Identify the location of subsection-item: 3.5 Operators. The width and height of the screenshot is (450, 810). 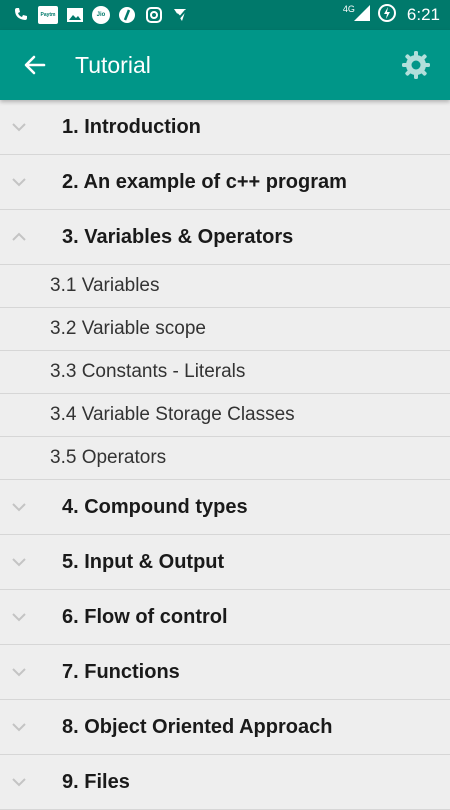
(225, 458).